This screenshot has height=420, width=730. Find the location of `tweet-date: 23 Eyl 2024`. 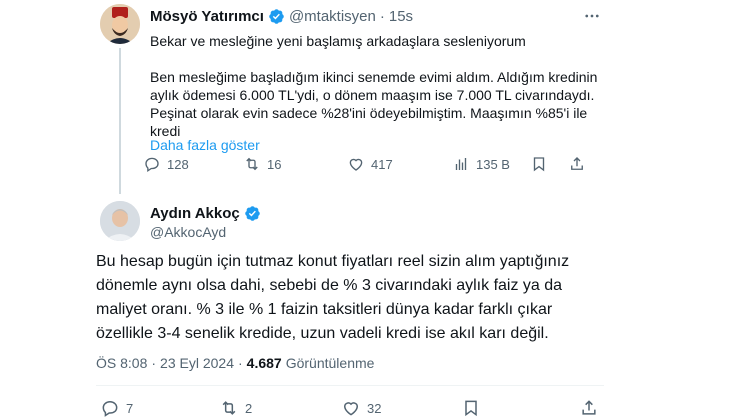

tweet-date: 23 Eyl 2024 is located at coordinates (197, 363).